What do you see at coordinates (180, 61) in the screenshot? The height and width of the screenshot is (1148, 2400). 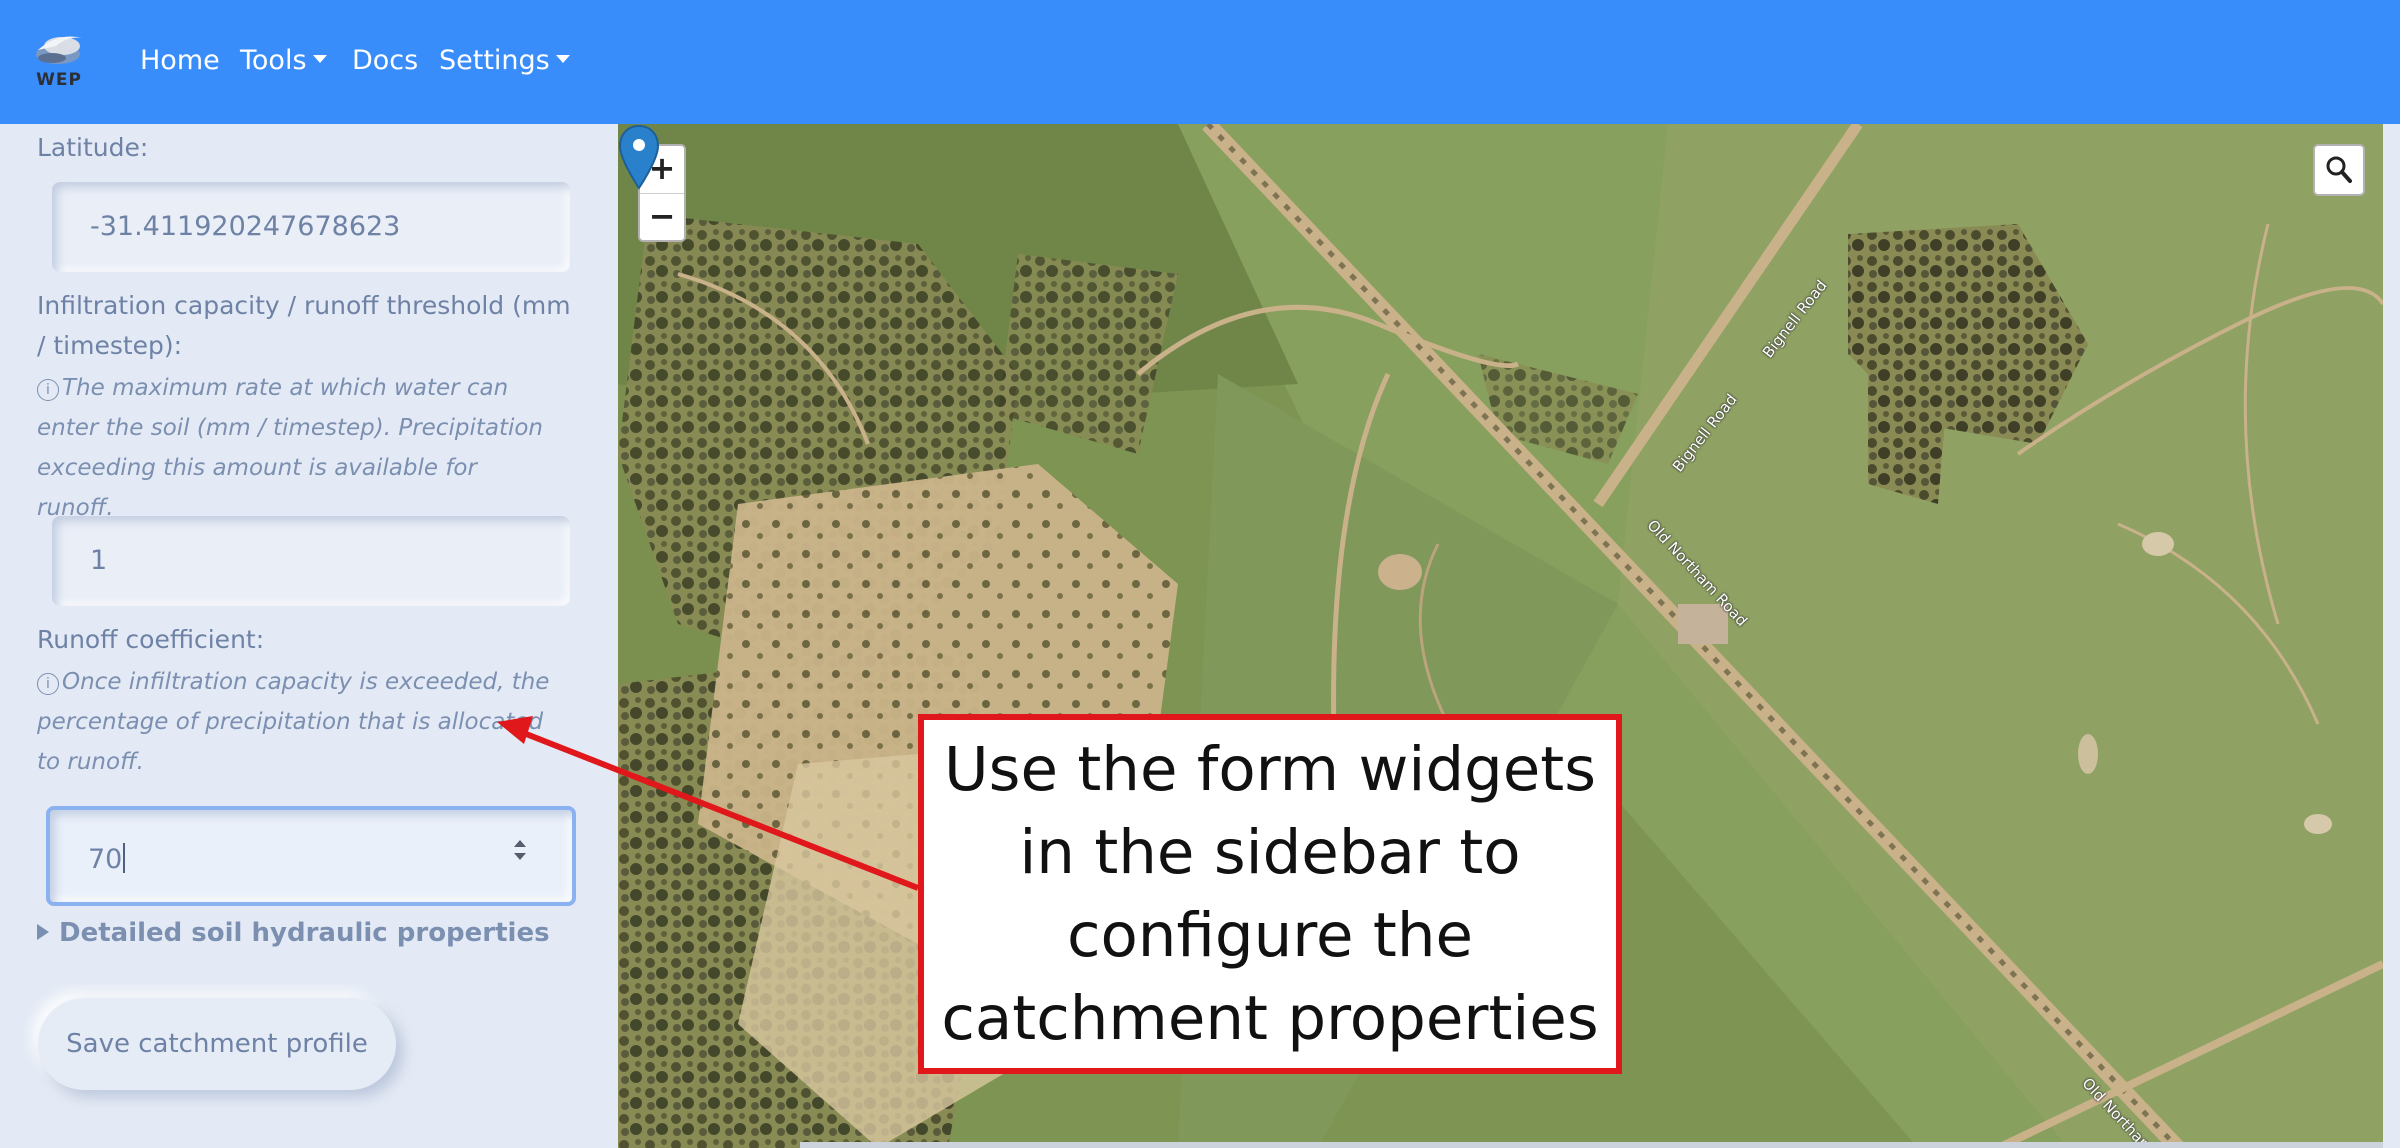 I see `nav-home: Home` at bounding box center [180, 61].